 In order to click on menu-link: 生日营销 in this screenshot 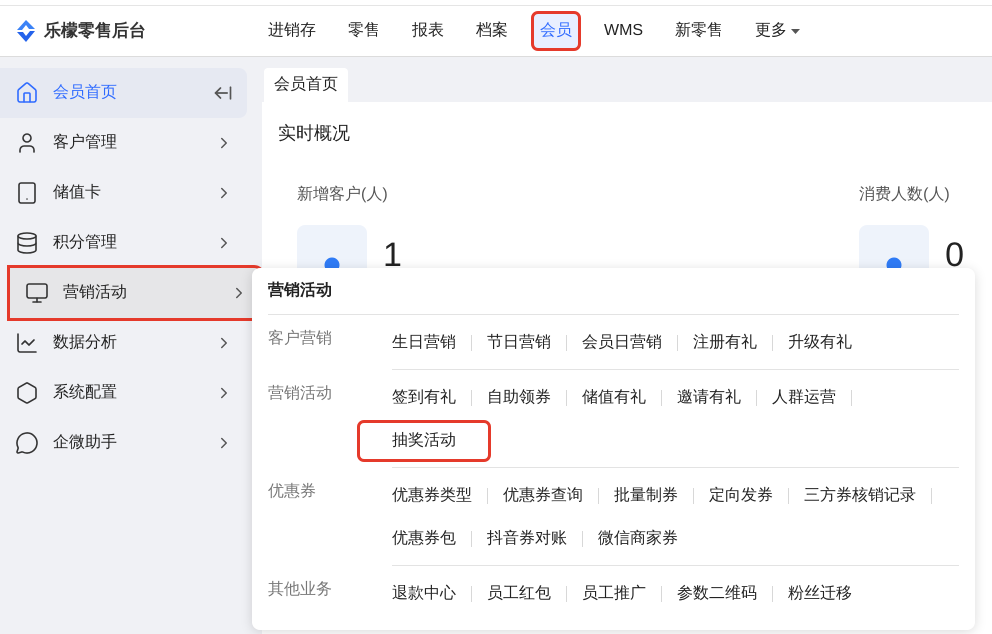, I will do `click(424, 343)`.